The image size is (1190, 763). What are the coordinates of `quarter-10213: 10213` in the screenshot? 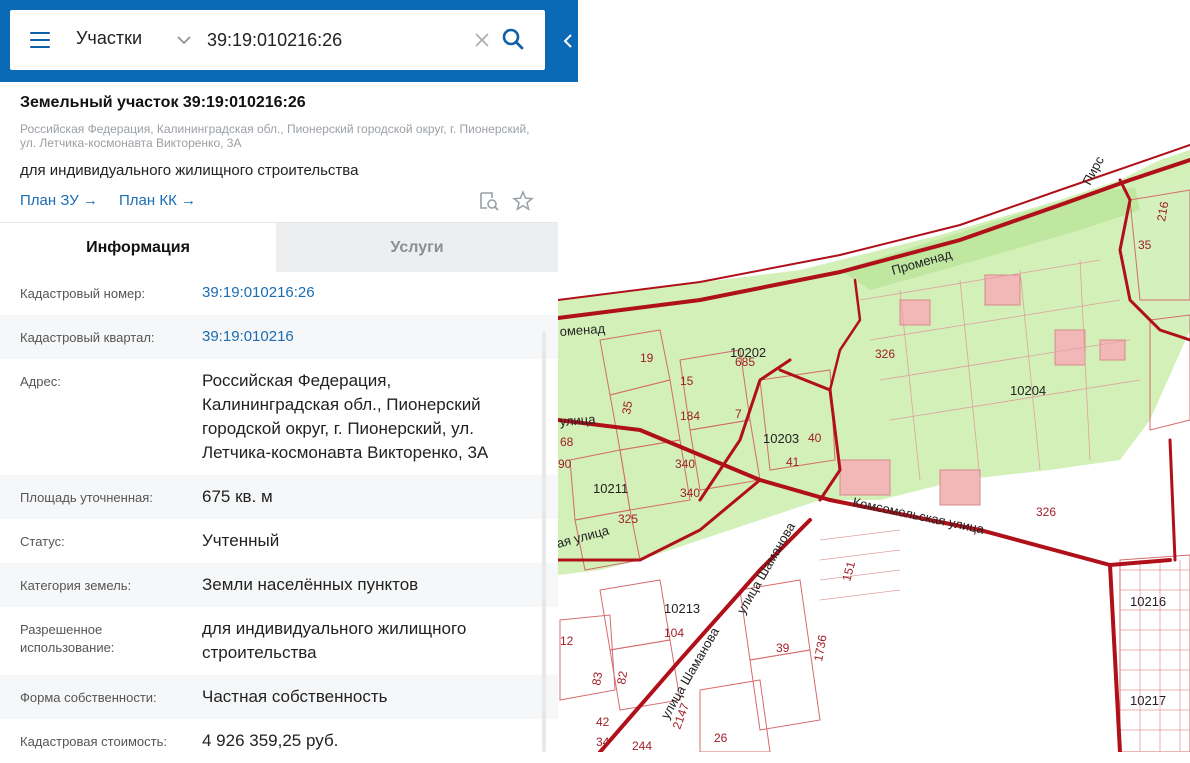 It's located at (682, 608).